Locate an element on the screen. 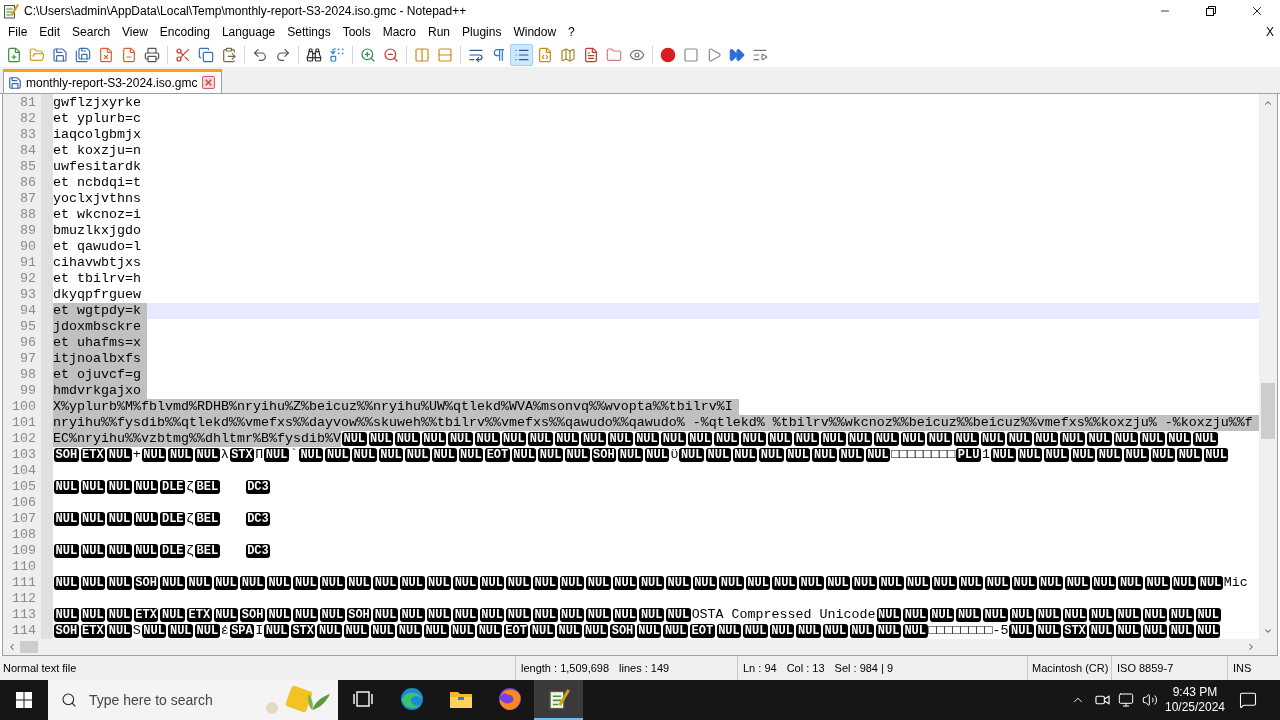 Image resolution: width=1280 pixels, height=720 pixels. menu-item: Window is located at coordinates (535, 32).